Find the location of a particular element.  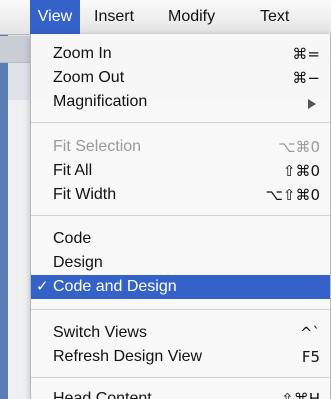

menu-item-fit-width: Fit Width ⌥⇧⌘0 is located at coordinates (180, 195).